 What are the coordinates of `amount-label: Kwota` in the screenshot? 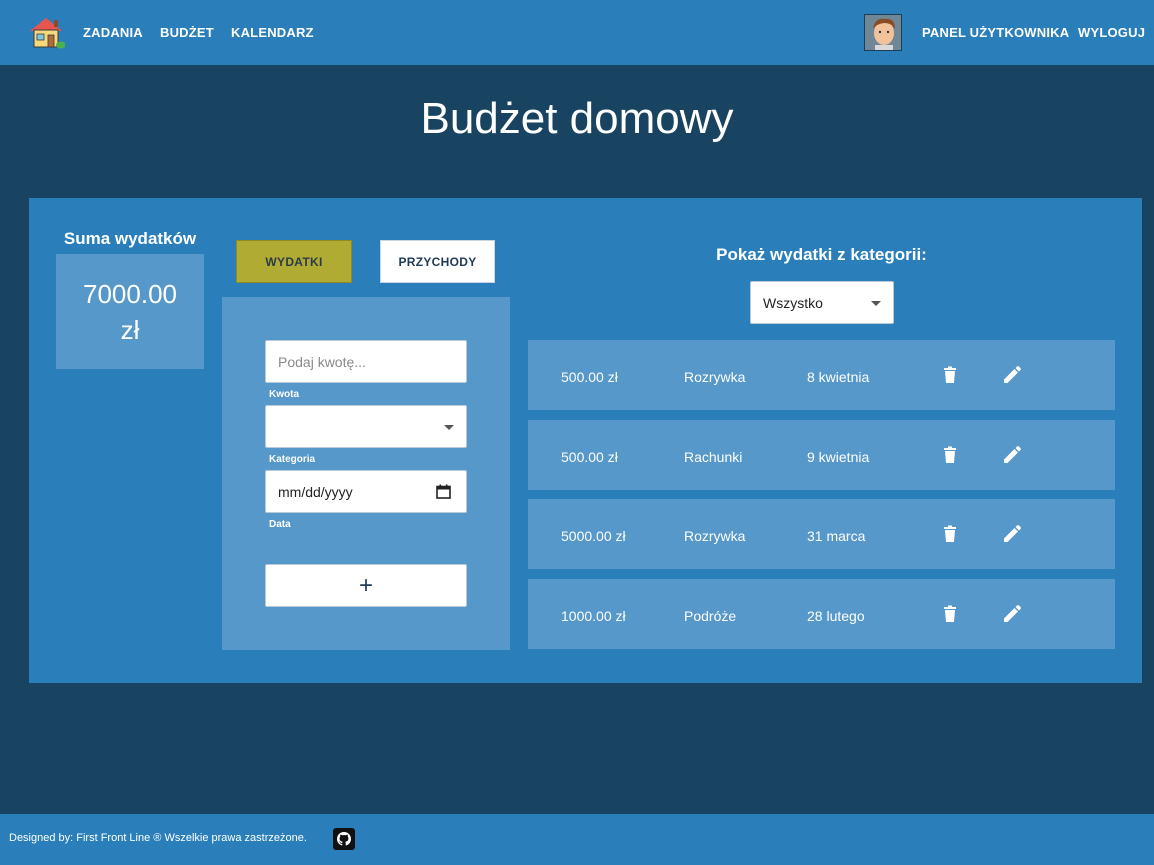 It's located at (284, 394).